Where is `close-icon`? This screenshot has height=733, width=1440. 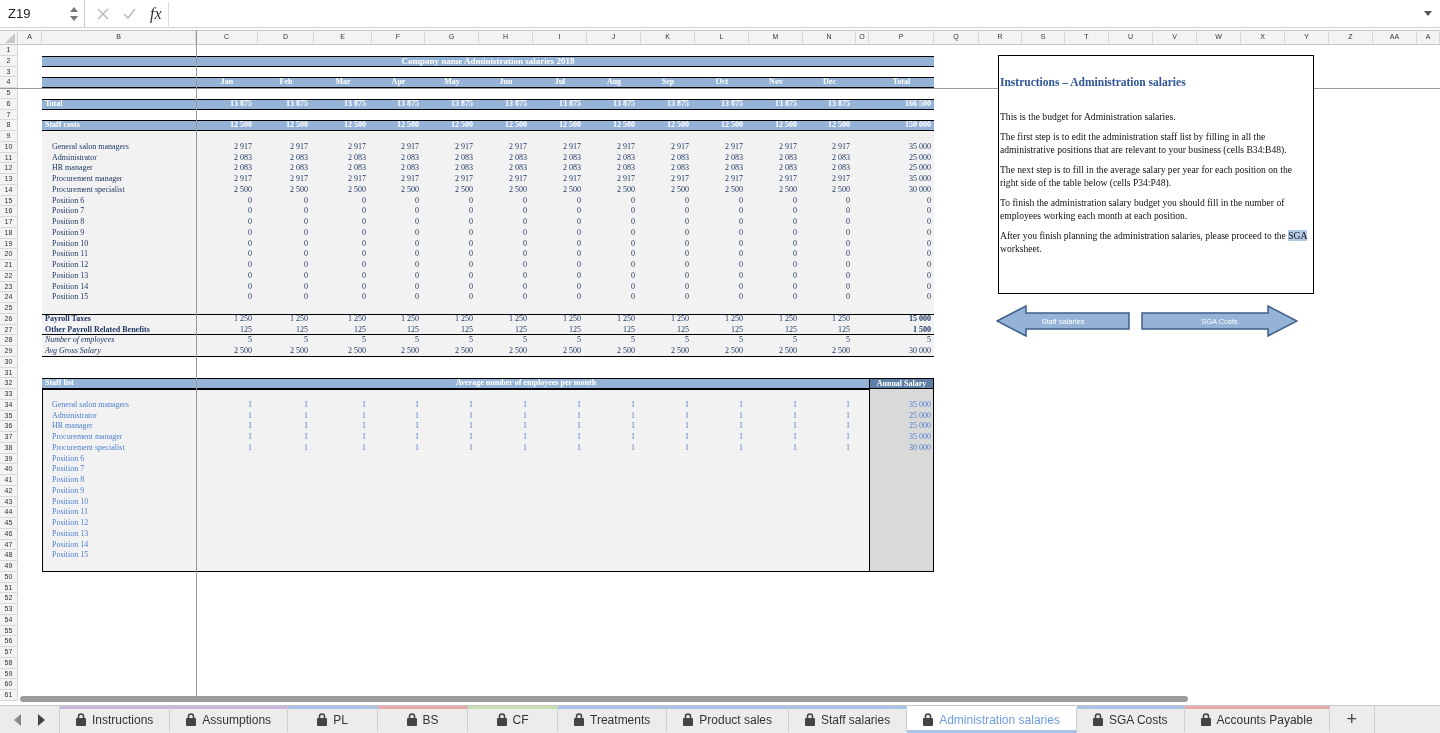 close-icon is located at coordinates (103, 13).